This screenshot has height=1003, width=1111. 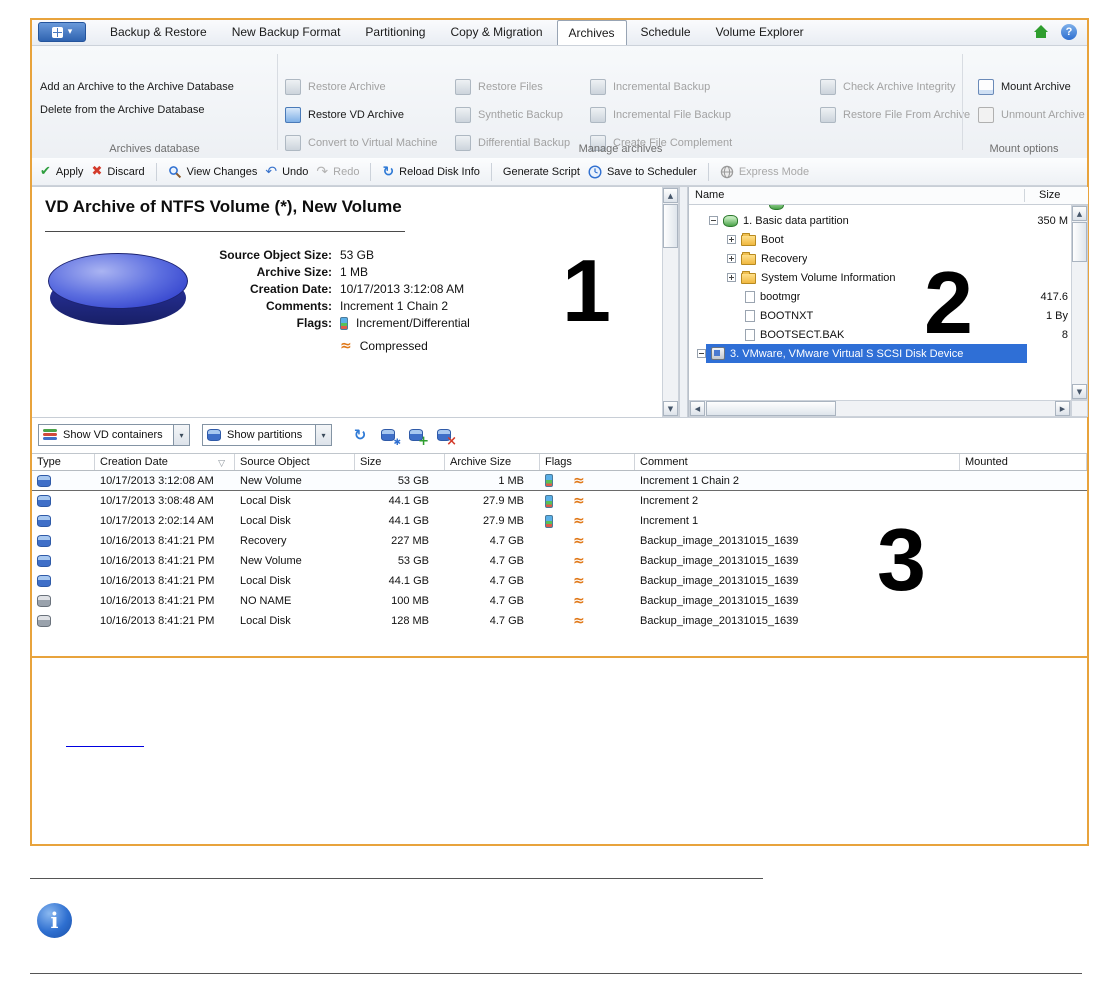 I want to click on tab-backup-restore: Backup & Restore, so click(x=158, y=32).